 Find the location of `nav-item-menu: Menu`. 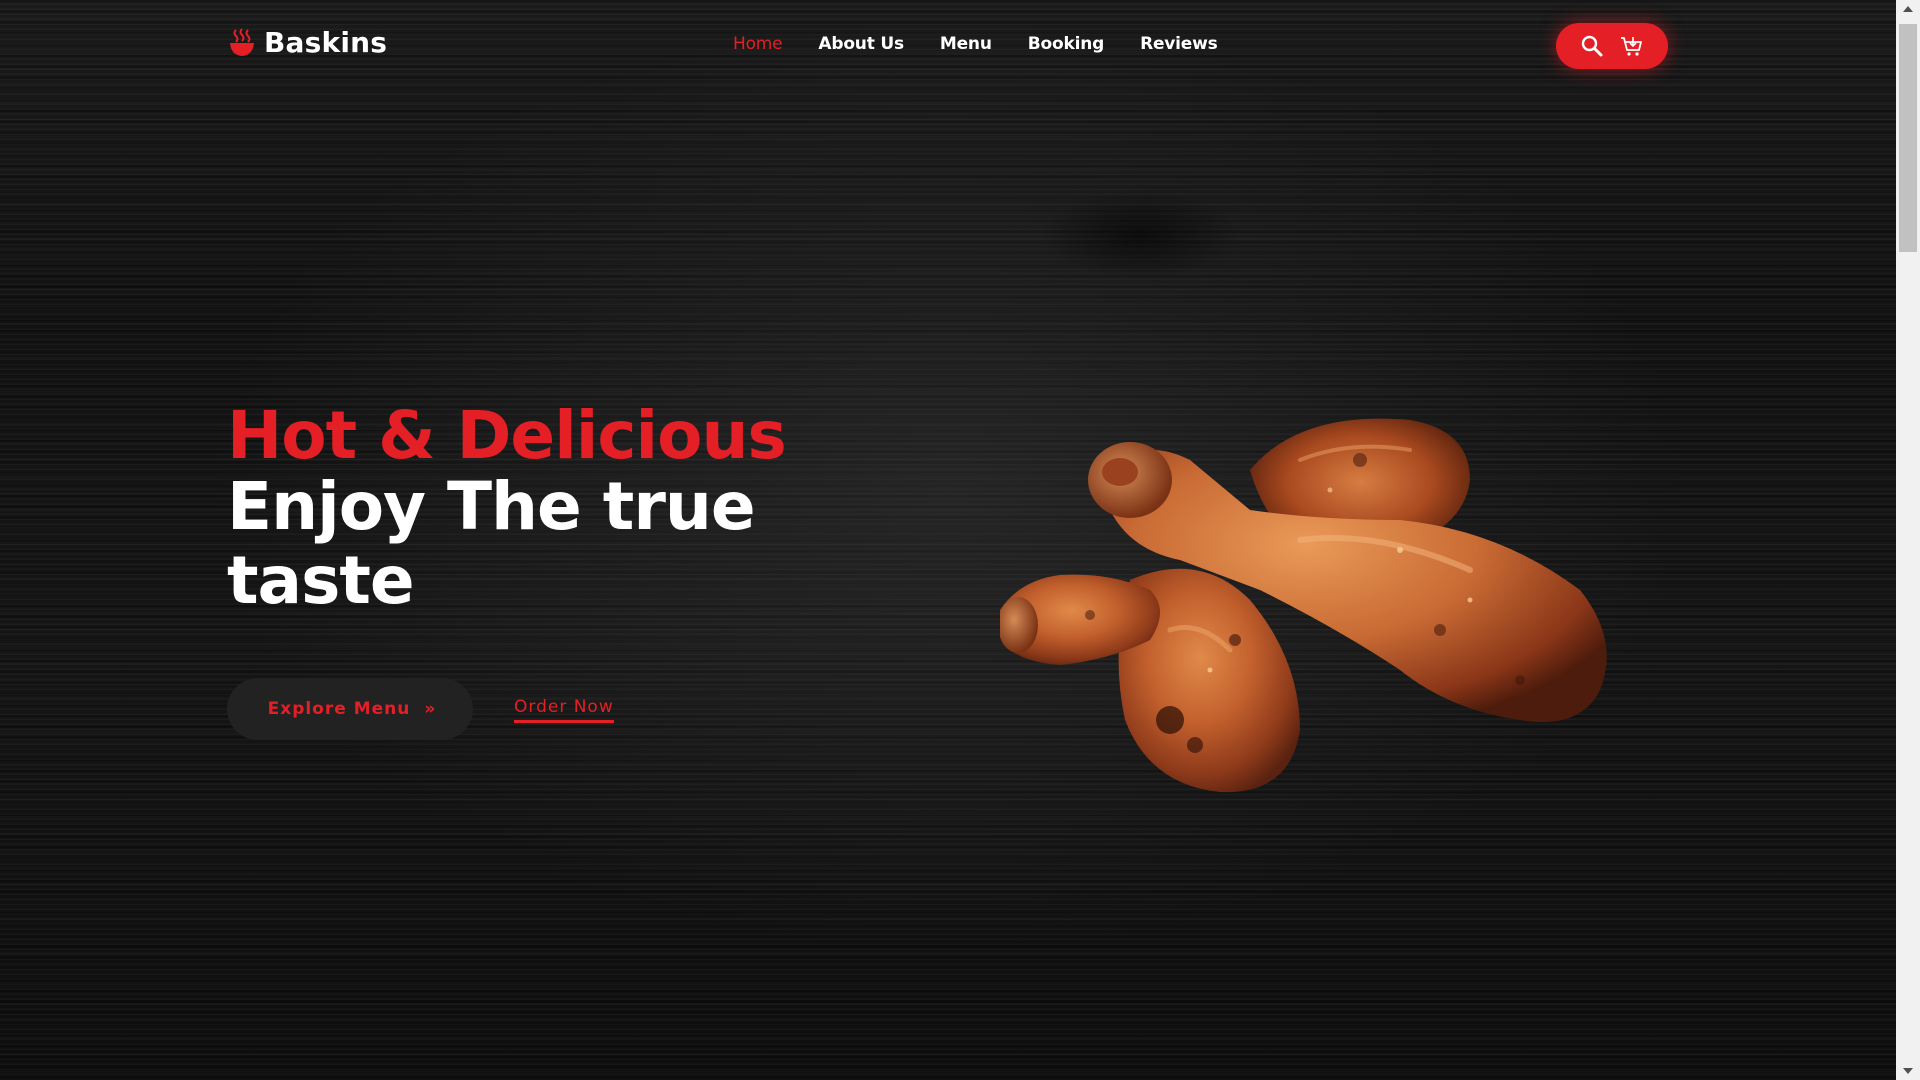

nav-item-menu: Menu is located at coordinates (966, 44).